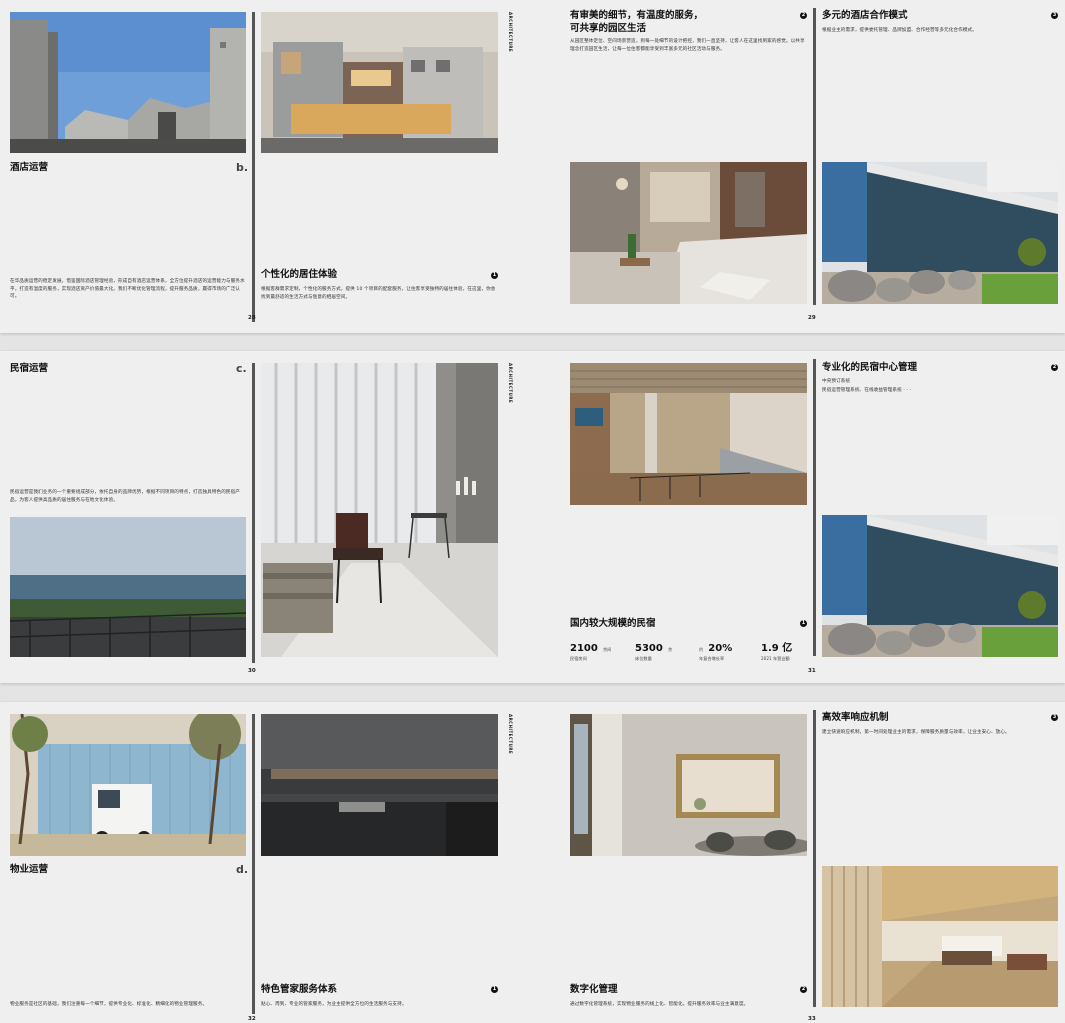 The height and width of the screenshot is (1023, 1065). I want to click on page-headline-line2: 可共享的园区生活, so click(608, 28).